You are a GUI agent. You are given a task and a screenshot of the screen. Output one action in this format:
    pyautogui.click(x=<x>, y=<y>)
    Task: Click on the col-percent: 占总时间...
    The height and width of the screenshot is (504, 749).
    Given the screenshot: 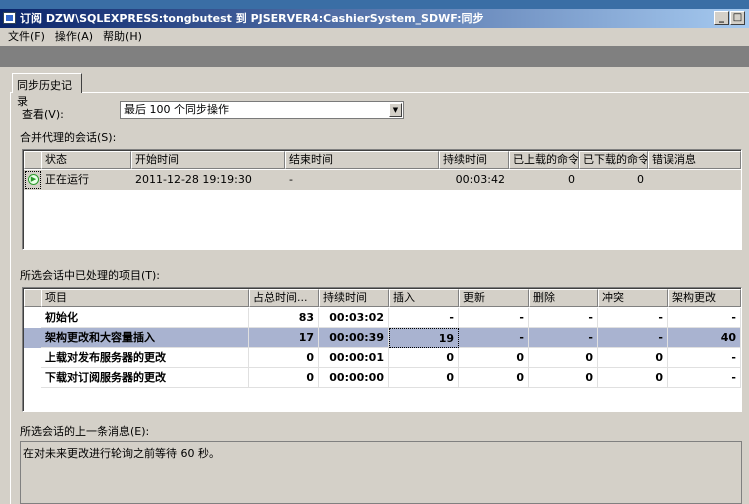 What is the action you would take?
    pyautogui.click(x=284, y=298)
    